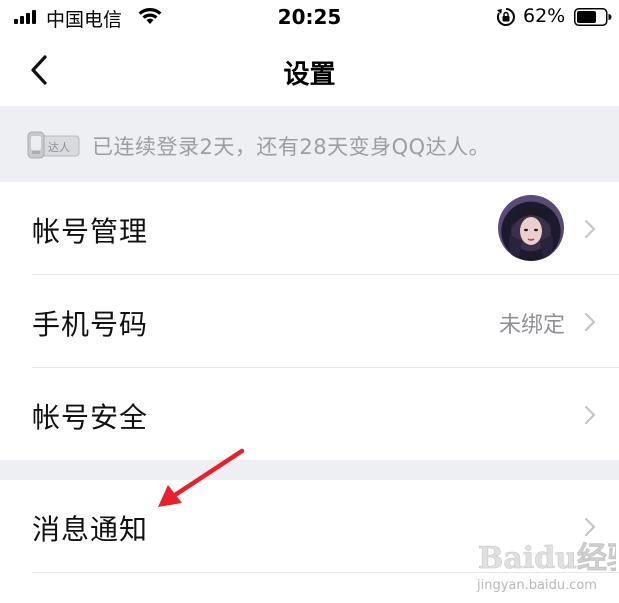 Image resolution: width=619 pixels, height=603 pixels. Describe the element at coordinates (59, 147) in the screenshot. I see `daren-badge-text: 达人` at that location.